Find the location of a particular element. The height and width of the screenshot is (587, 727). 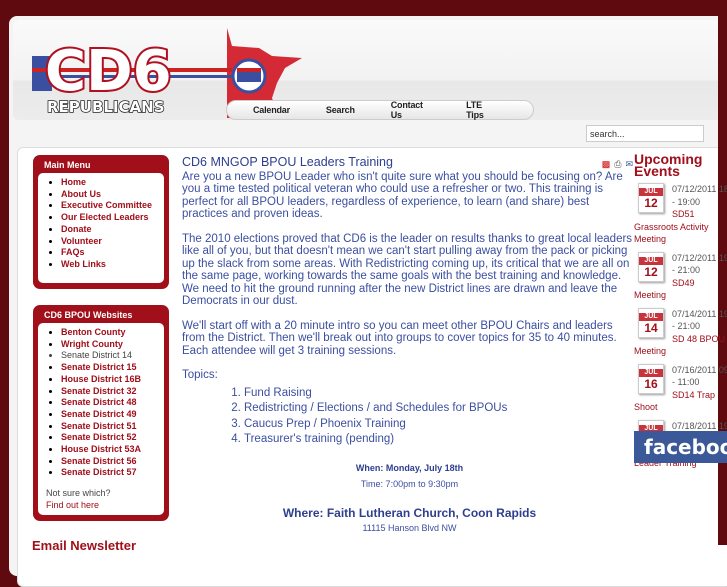

print-icon: ⎙ is located at coordinates (617, 164).